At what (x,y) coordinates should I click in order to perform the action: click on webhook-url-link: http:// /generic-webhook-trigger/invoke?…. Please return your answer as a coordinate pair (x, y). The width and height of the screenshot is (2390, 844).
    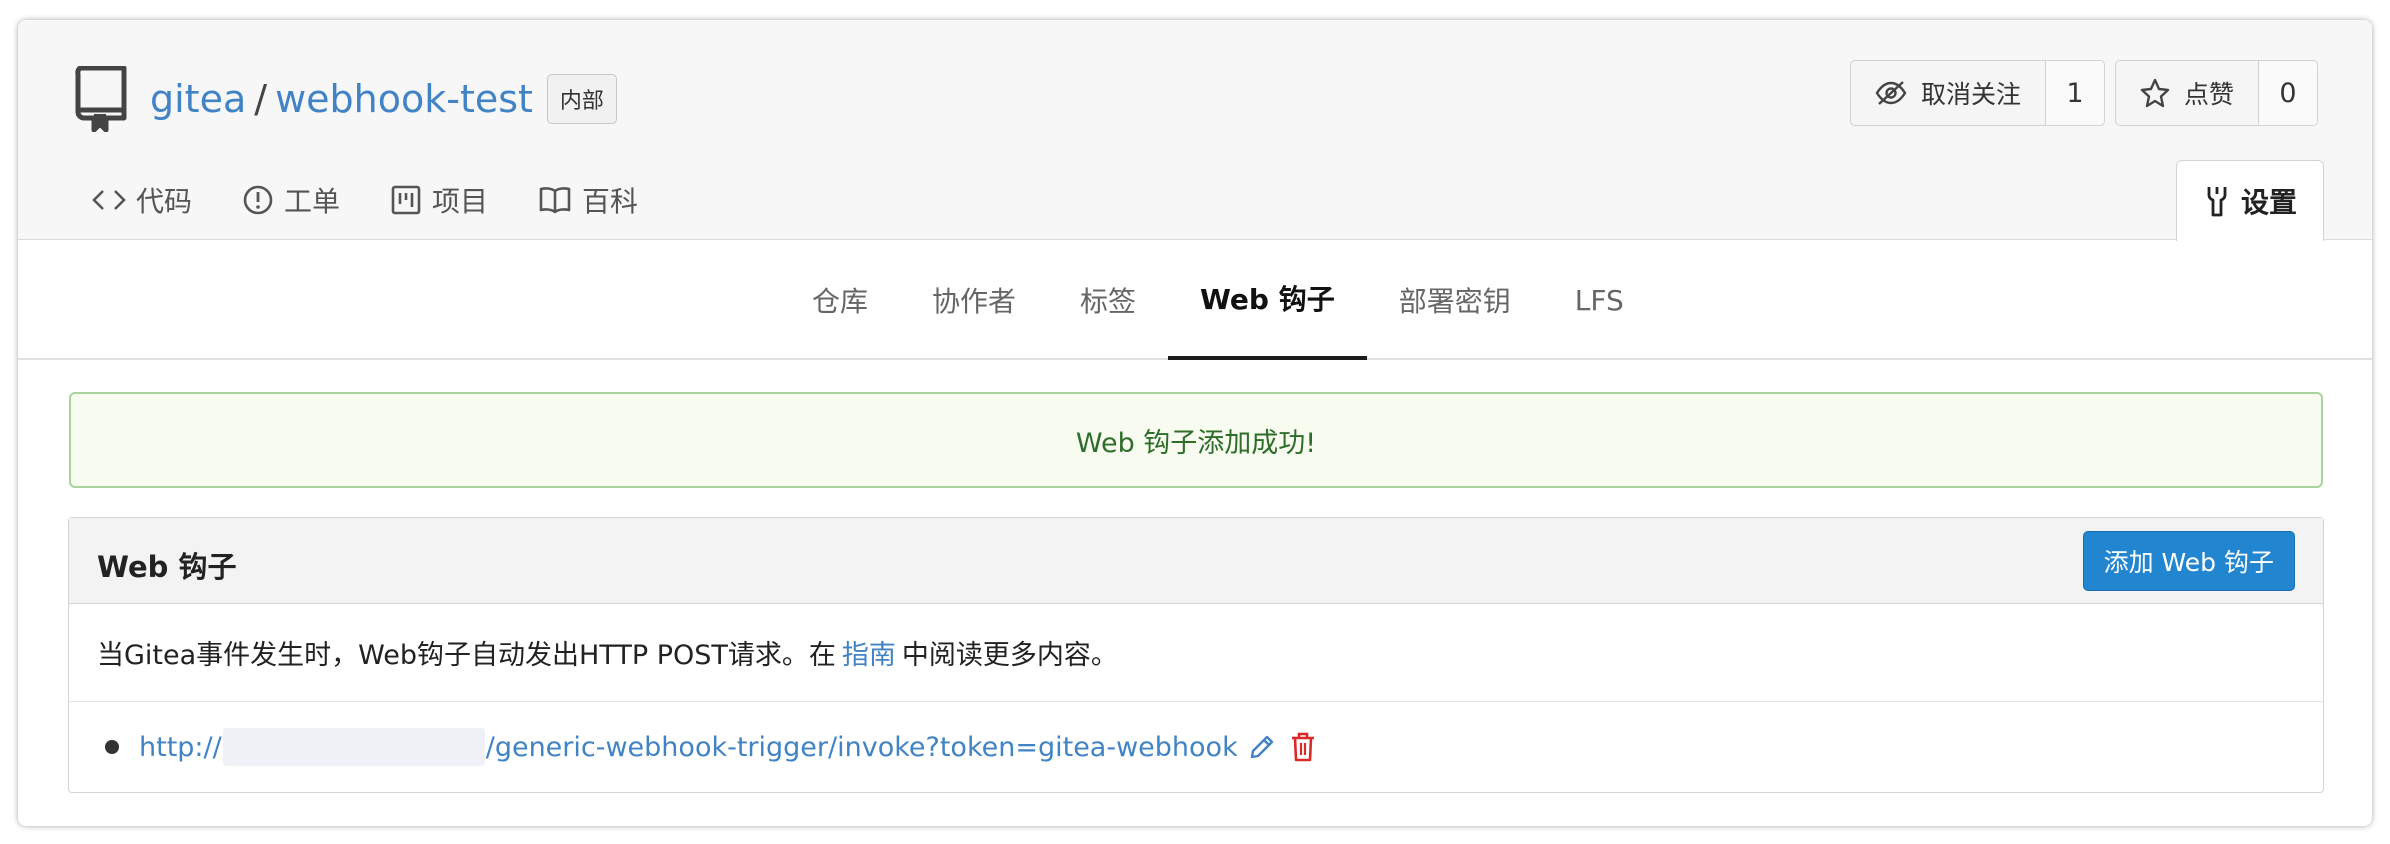
    Looking at the image, I should click on (688, 747).